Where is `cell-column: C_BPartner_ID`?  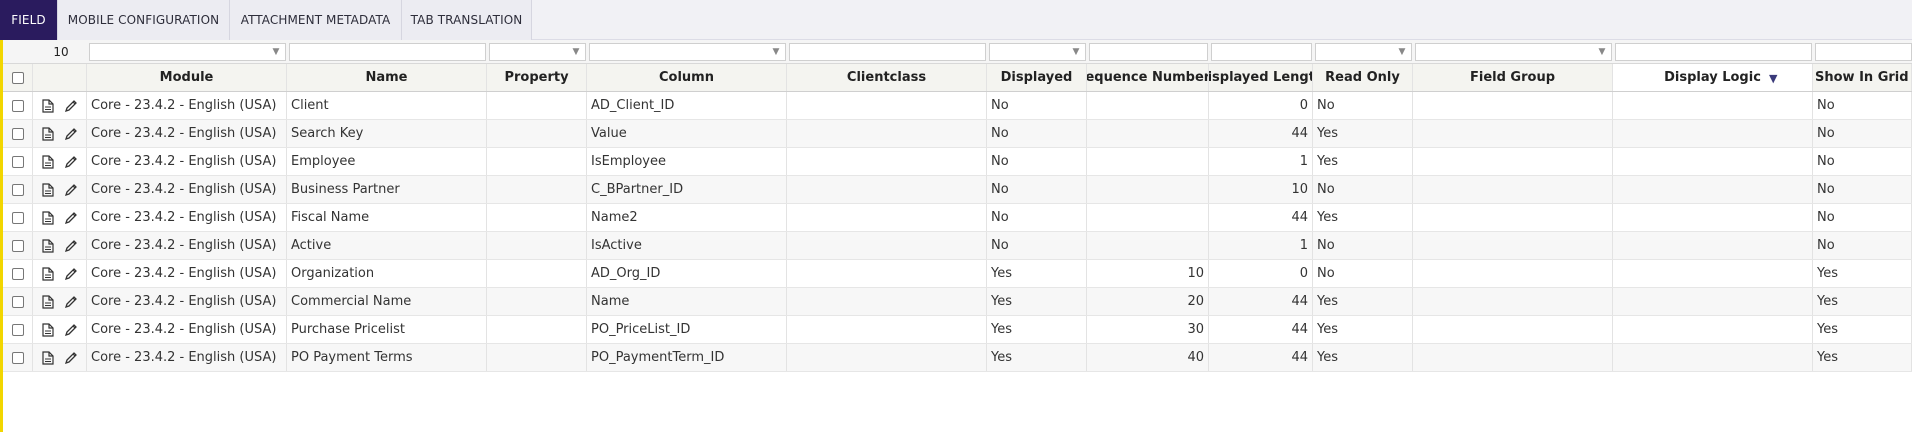
cell-column: C_BPartner_ID is located at coordinates (687, 189).